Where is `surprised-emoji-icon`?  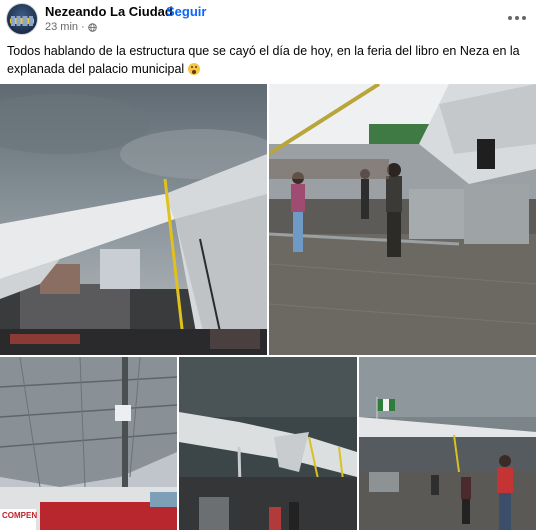 surprised-emoji-icon is located at coordinates (193, 69).